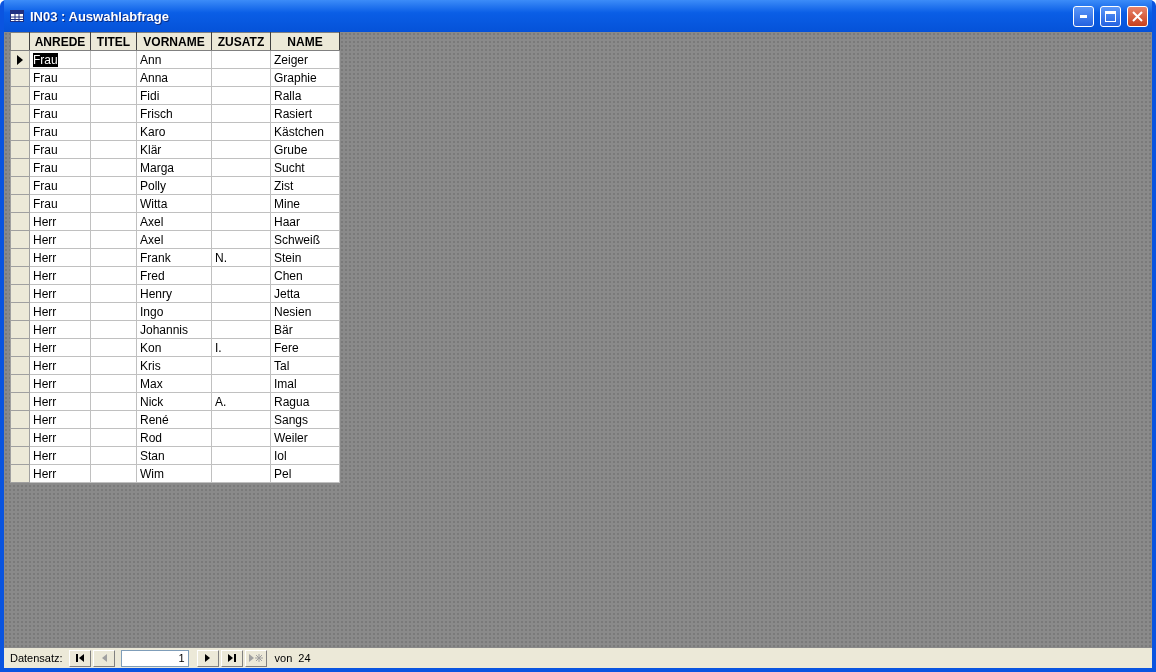 The width and height of the screenshot is (1156, 672). What do you see at coordinates (305, 275) in the screenshot?
I see `table-cell: Chen` at bounding box center [305, 275].